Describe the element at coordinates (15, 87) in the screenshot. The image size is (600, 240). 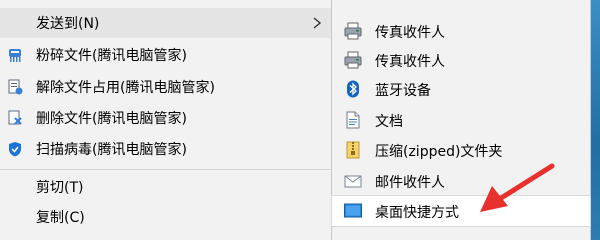
I see `unlock-file-icon` at that location.